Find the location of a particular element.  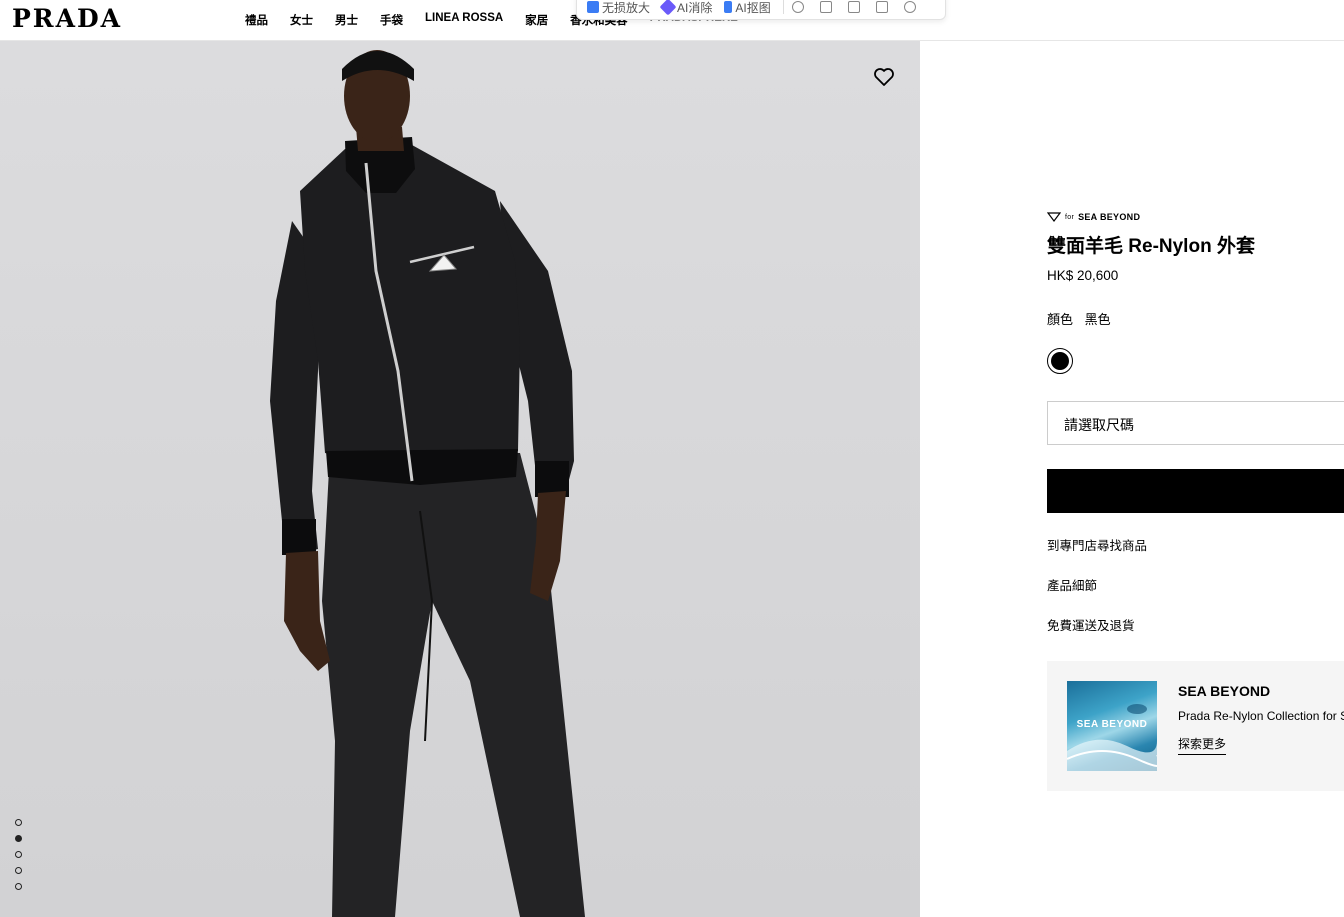

download-icon is located at coordinates (881, 7).